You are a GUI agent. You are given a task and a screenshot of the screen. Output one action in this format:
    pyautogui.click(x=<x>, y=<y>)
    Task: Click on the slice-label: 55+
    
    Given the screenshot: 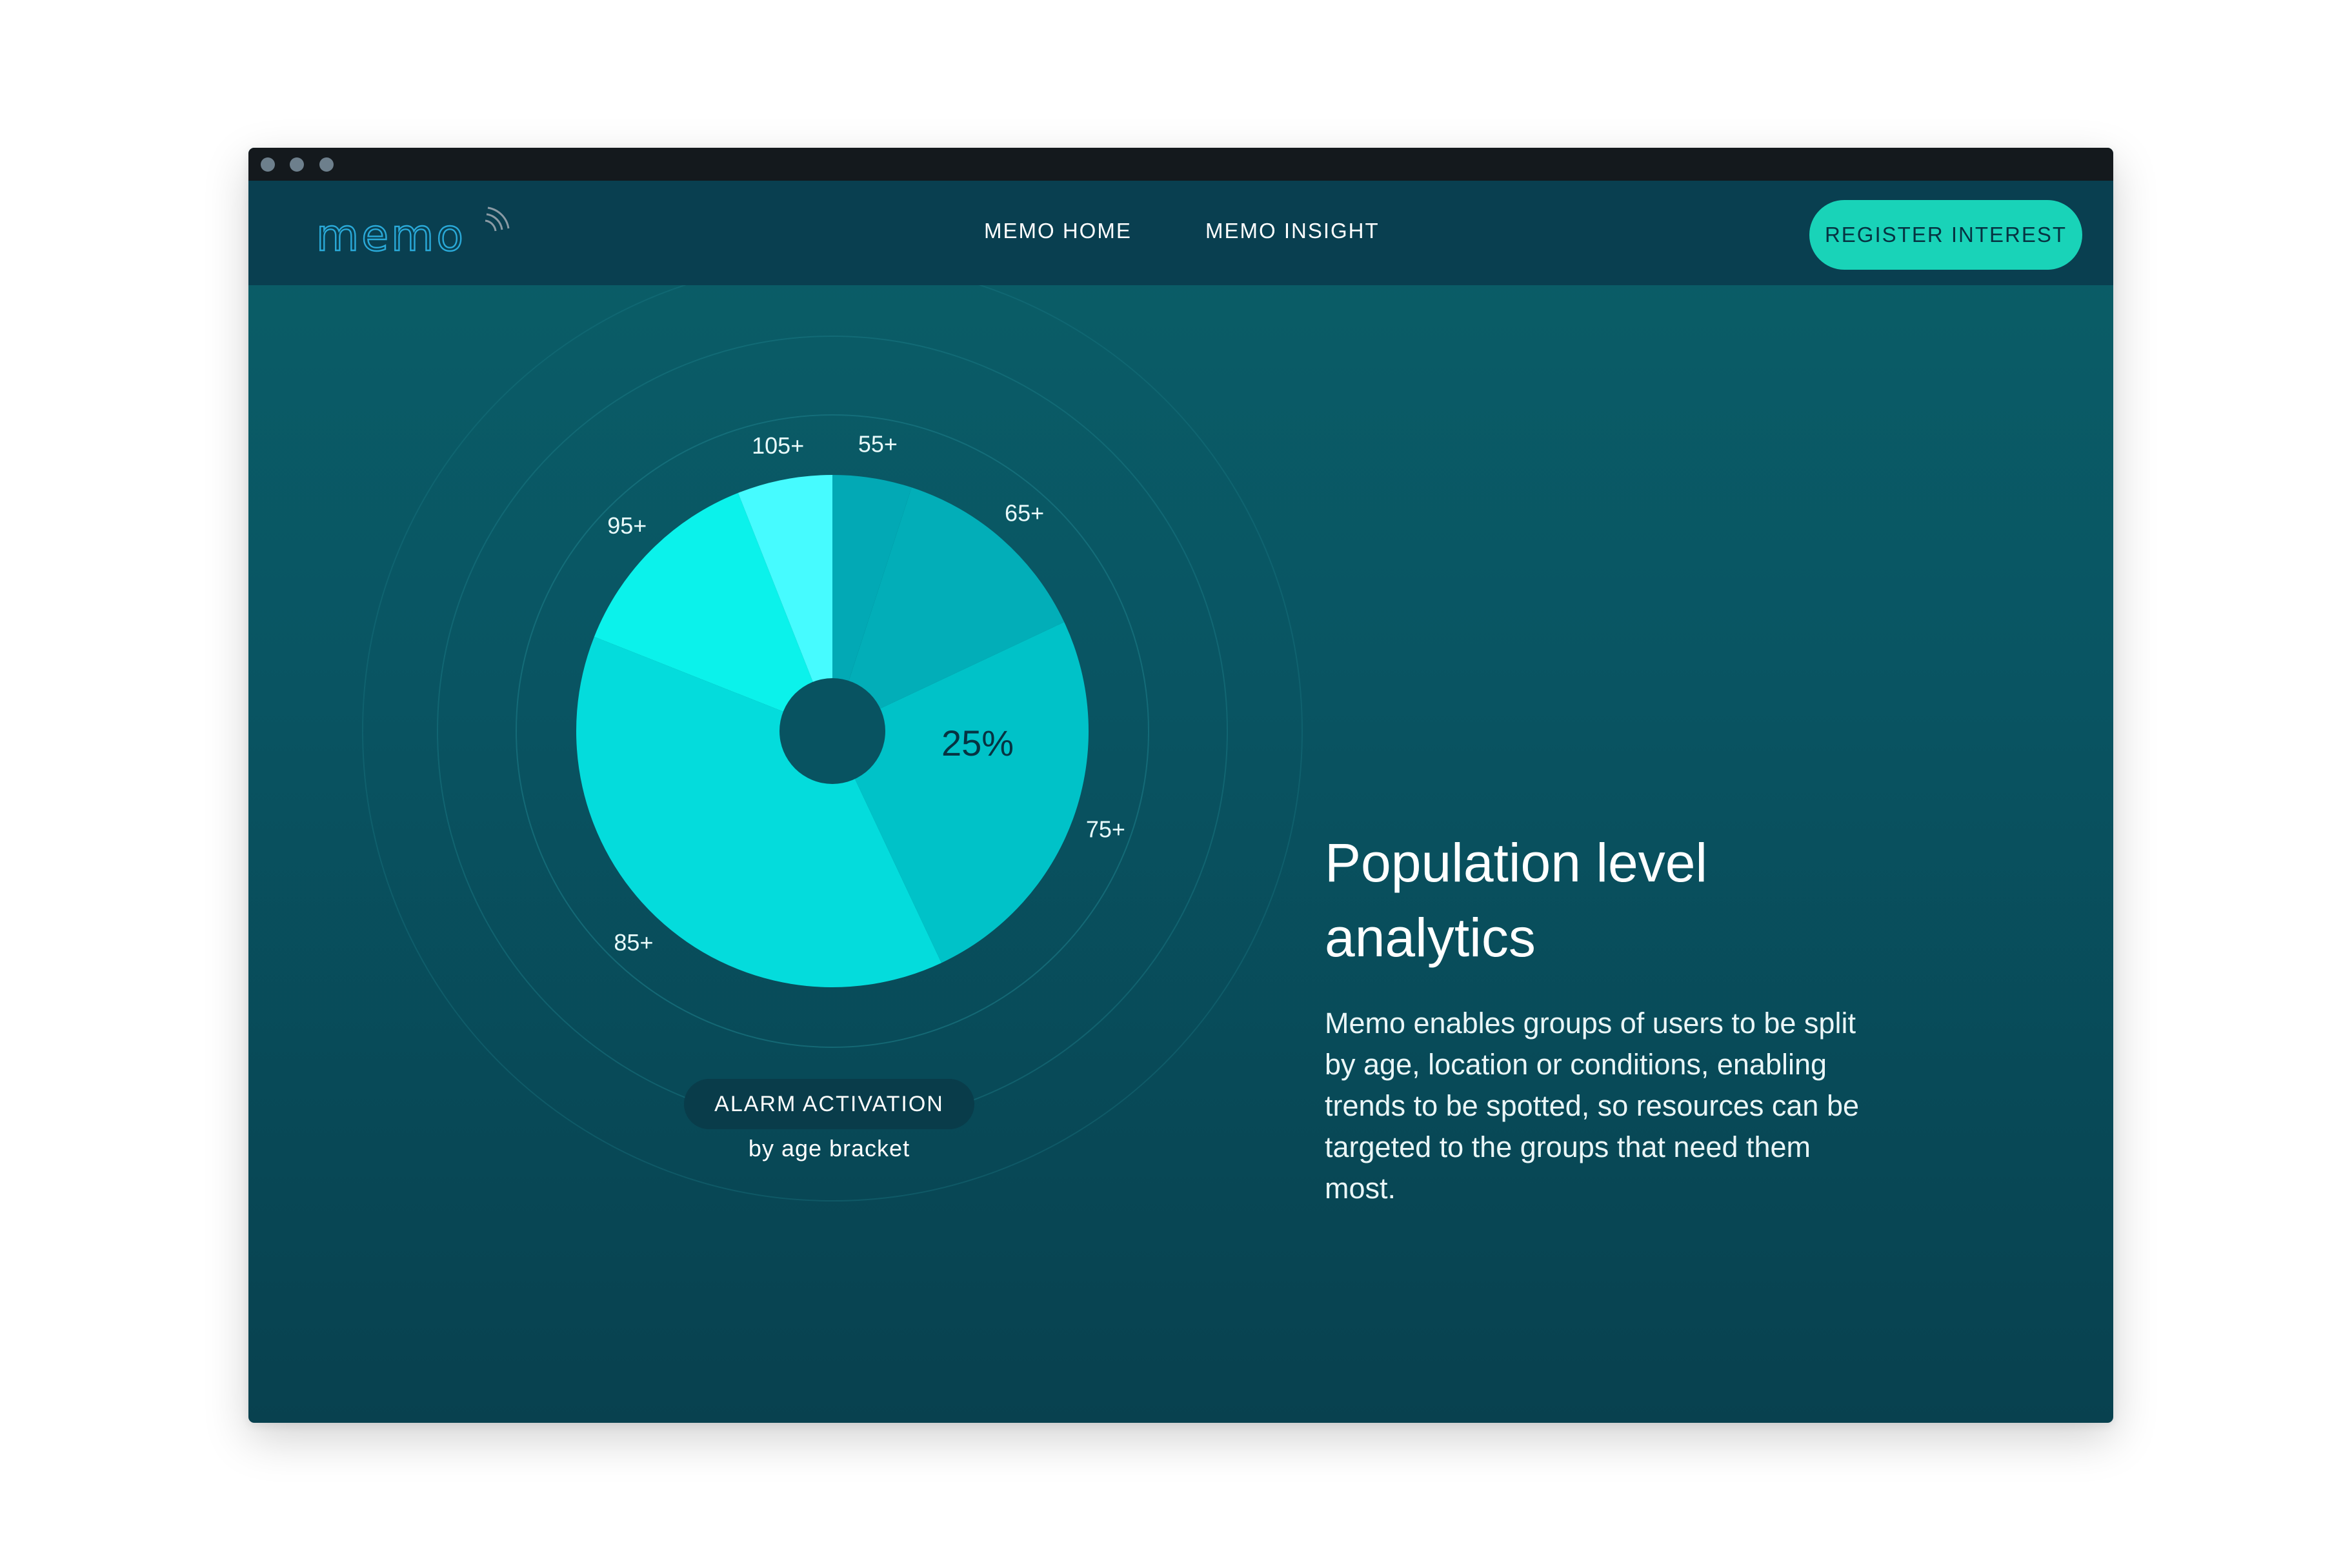 What is the action you would take?
    pyautogui.click(x=878, y=444)
    